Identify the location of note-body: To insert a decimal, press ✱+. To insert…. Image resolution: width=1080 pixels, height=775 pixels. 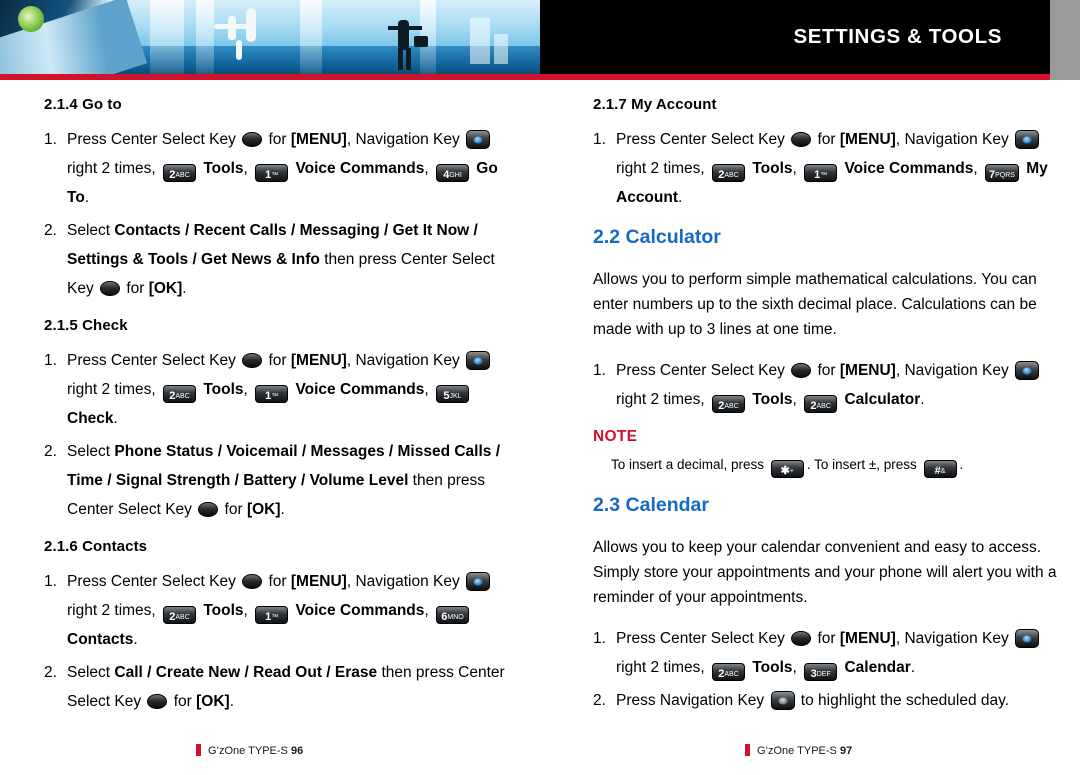
(787, 467).